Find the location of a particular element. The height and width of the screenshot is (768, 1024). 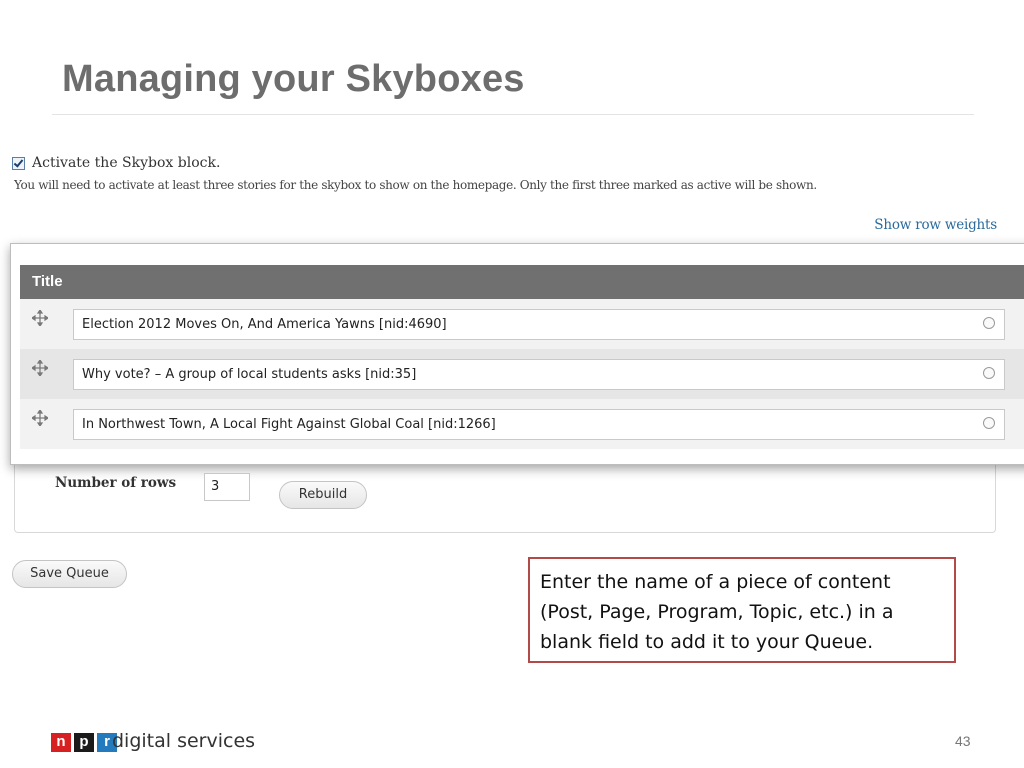

title-divider is located at coordinates (513, 114).